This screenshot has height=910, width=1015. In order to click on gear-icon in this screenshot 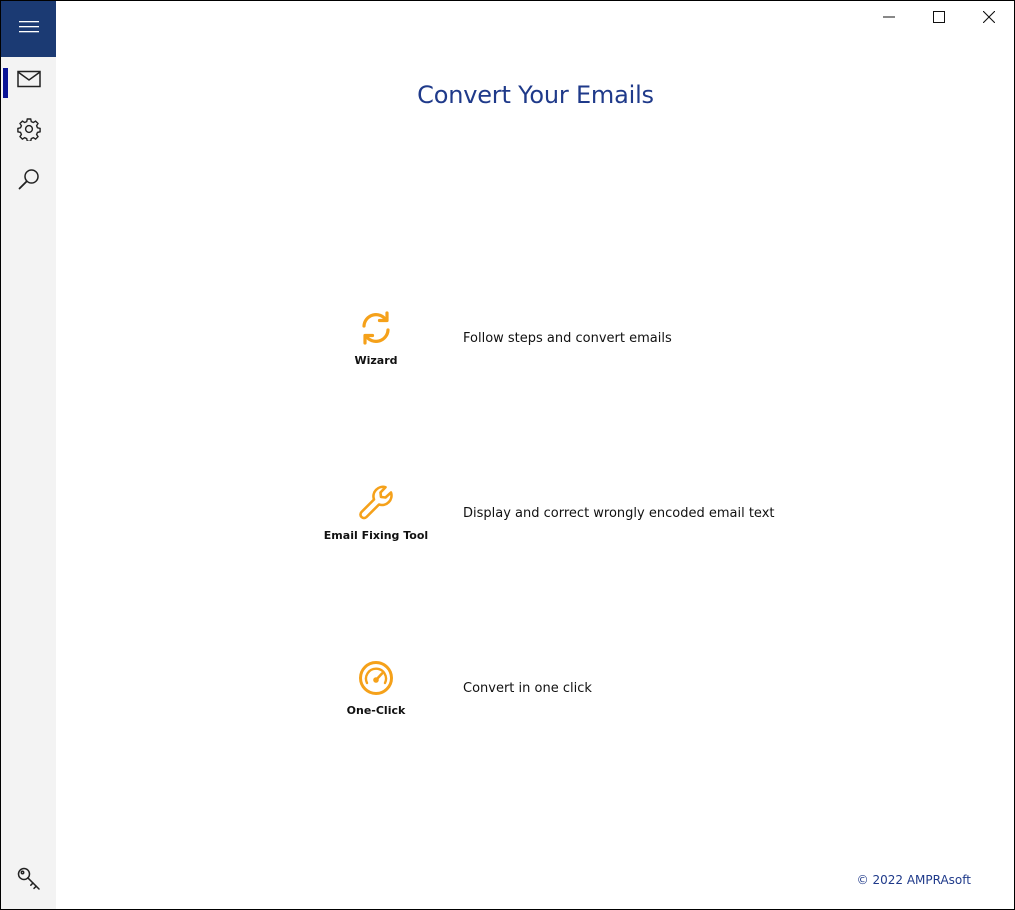, I will do `click(28, 131)`.